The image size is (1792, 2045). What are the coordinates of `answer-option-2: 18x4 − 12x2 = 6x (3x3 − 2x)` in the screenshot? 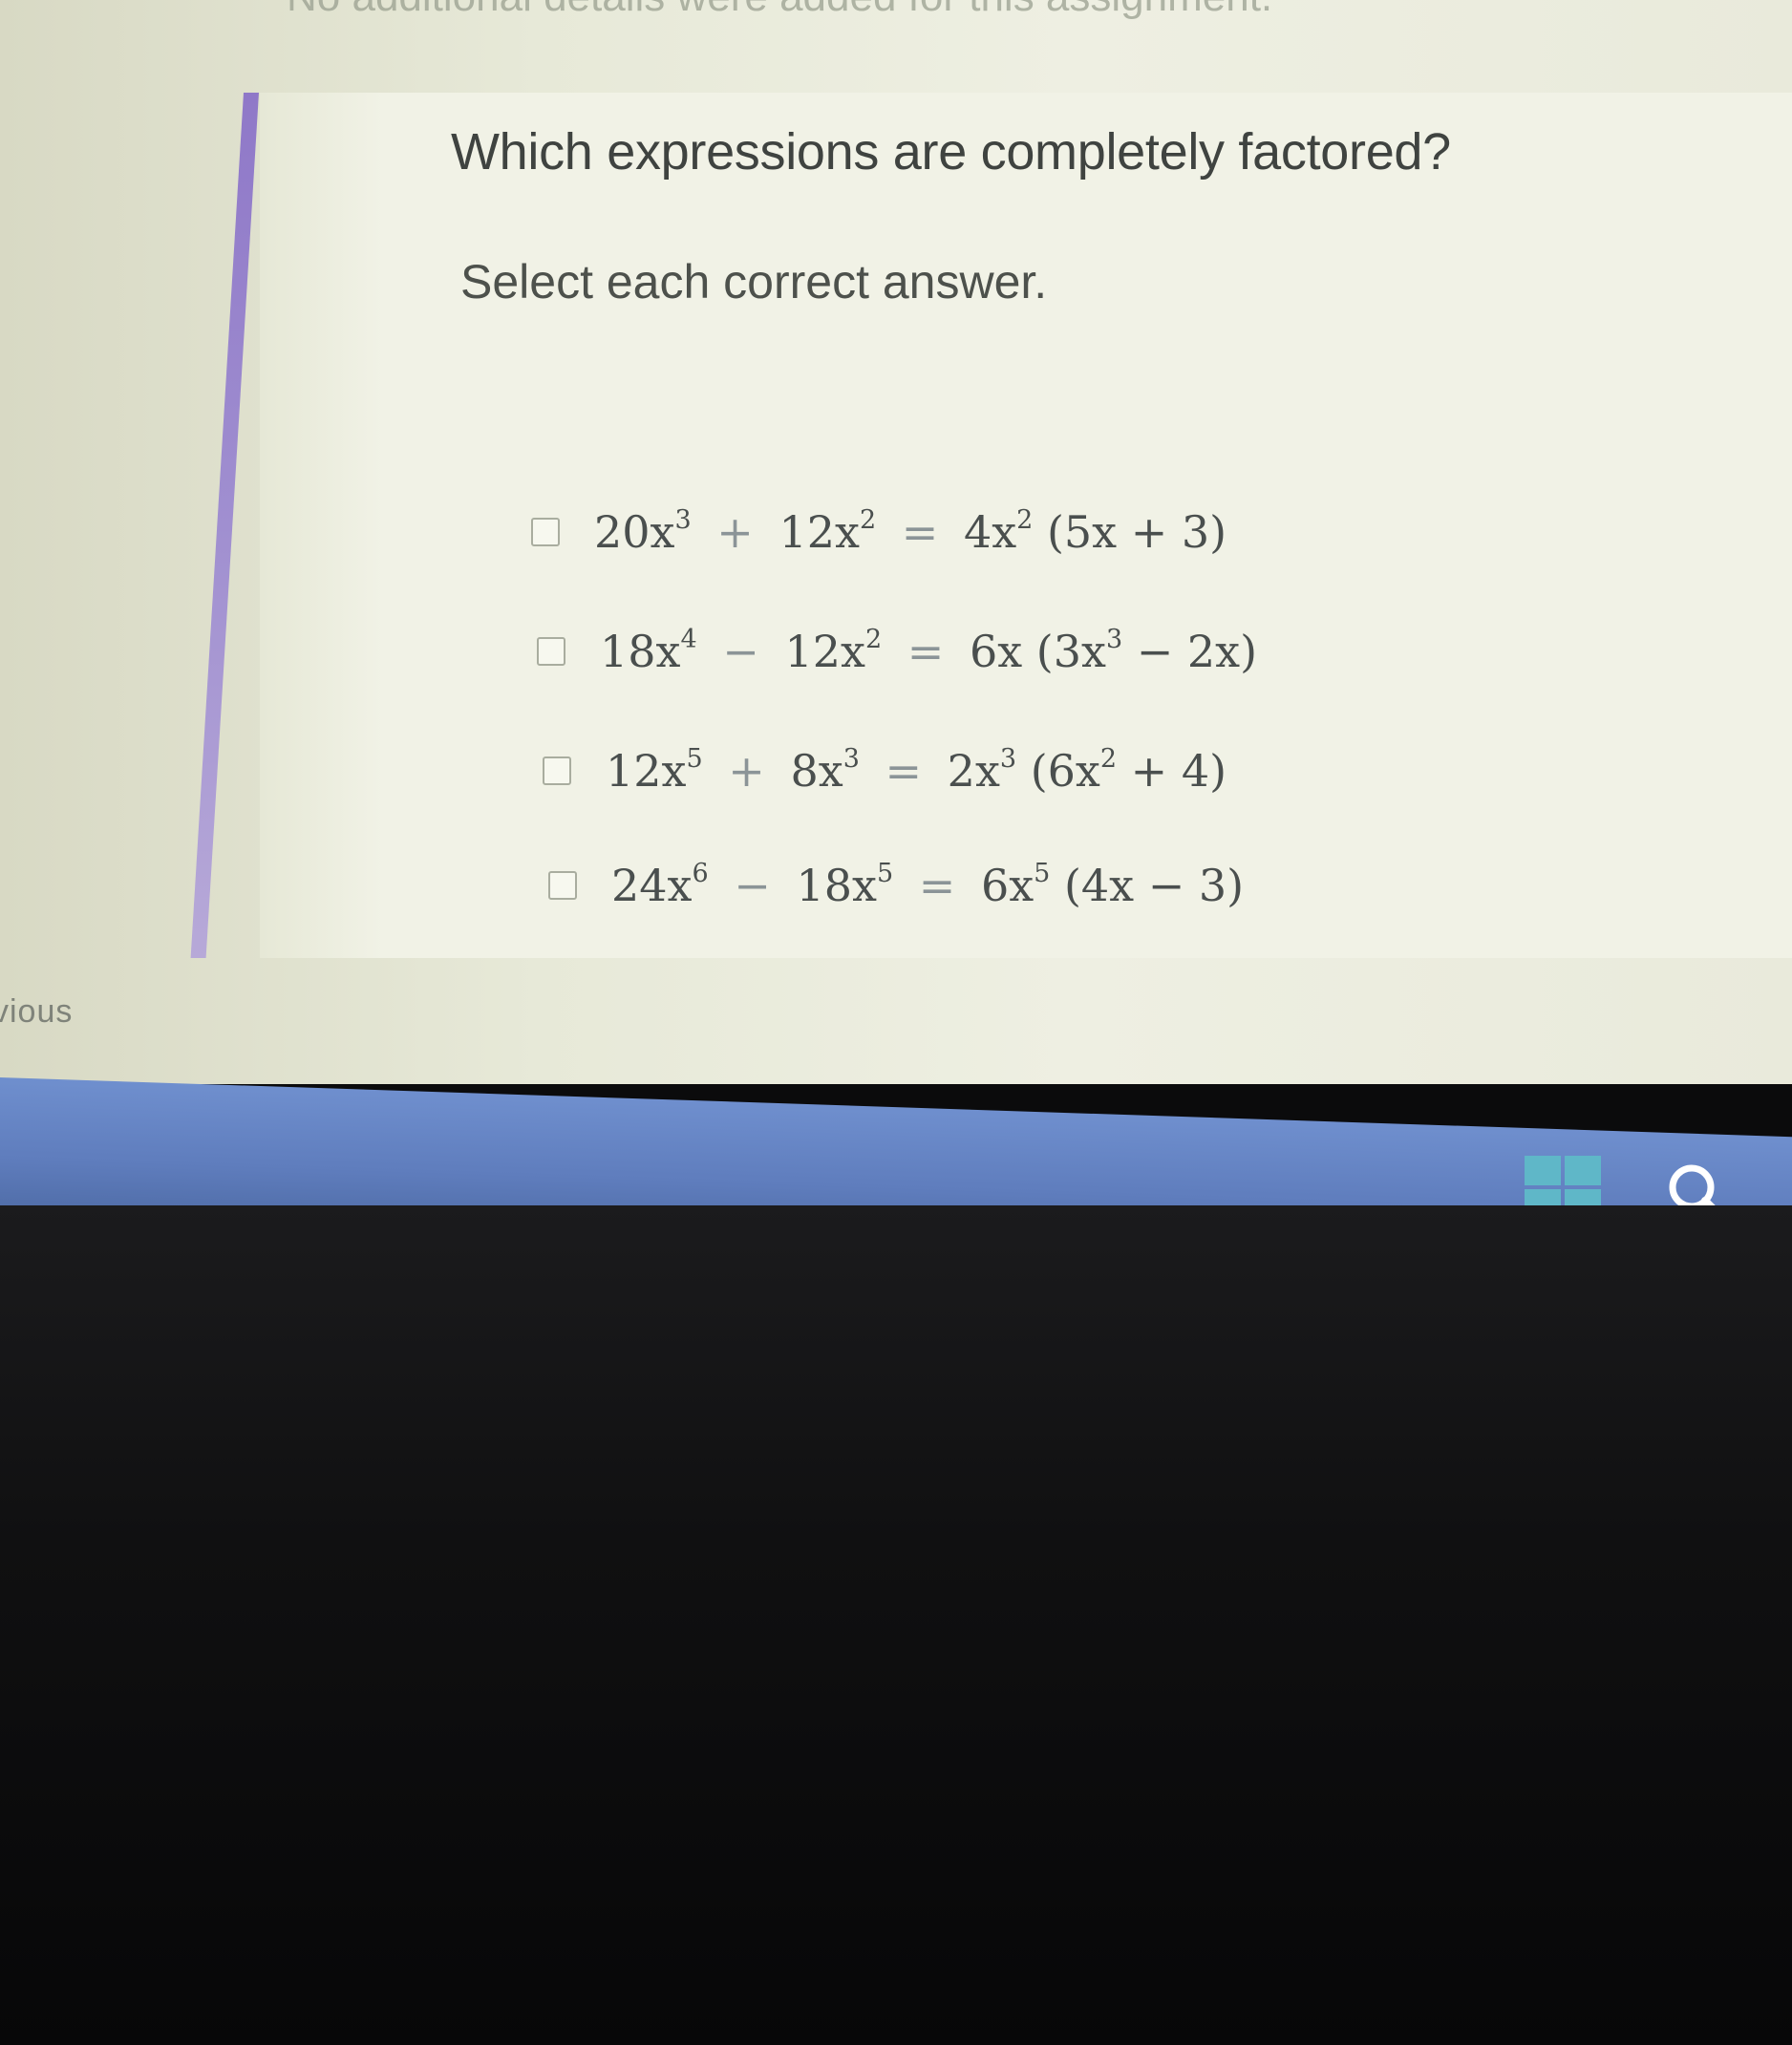 It's located at (897, 651).